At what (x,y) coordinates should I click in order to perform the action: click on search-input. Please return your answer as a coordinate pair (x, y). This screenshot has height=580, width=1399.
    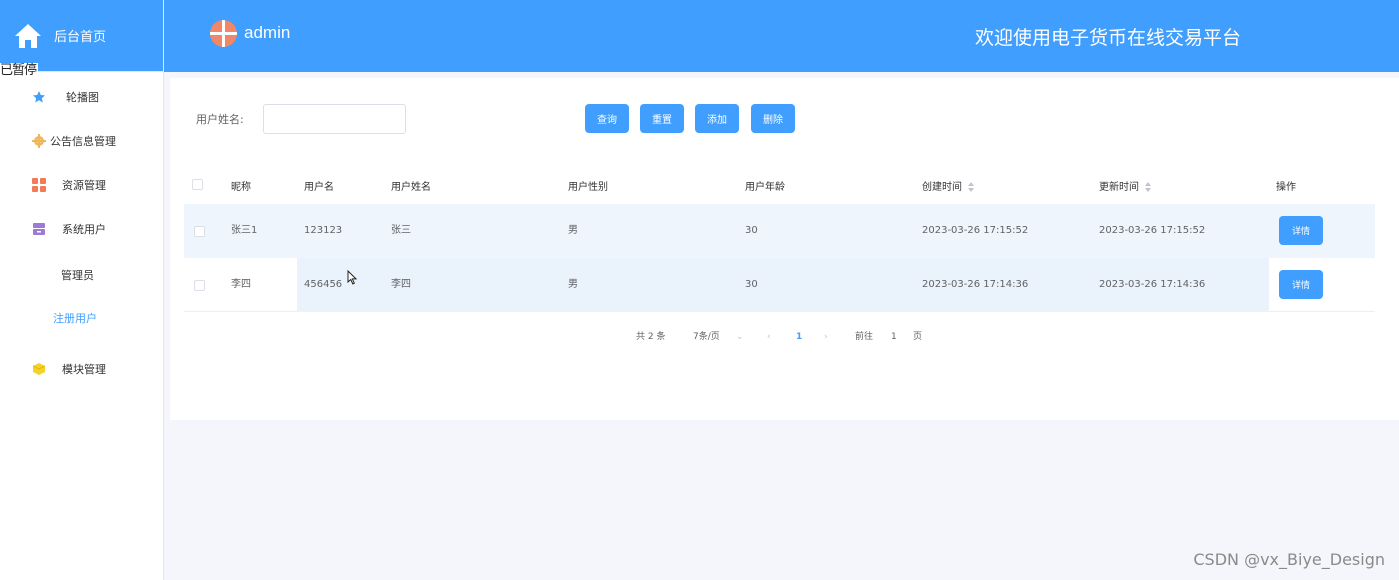
    Looking at the image, I should click on (334, 119).